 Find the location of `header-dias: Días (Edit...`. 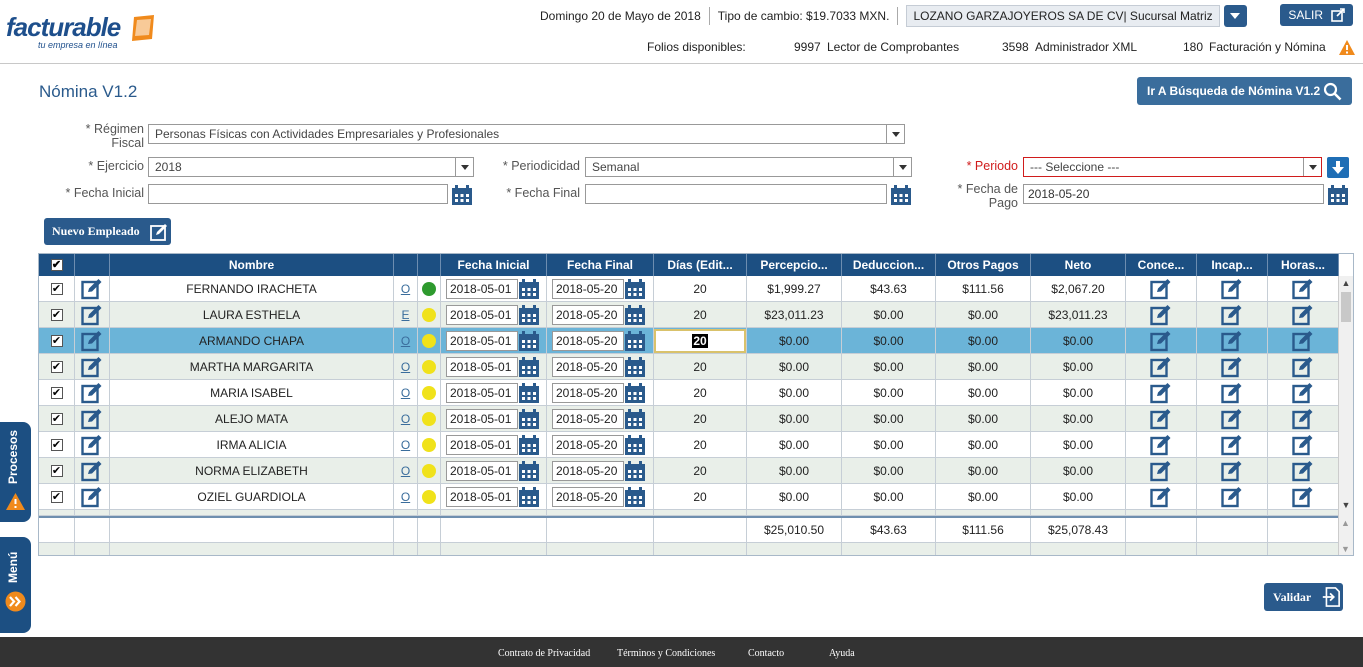

header-dias: Días (Edit... is located at coordinates (700, 265).